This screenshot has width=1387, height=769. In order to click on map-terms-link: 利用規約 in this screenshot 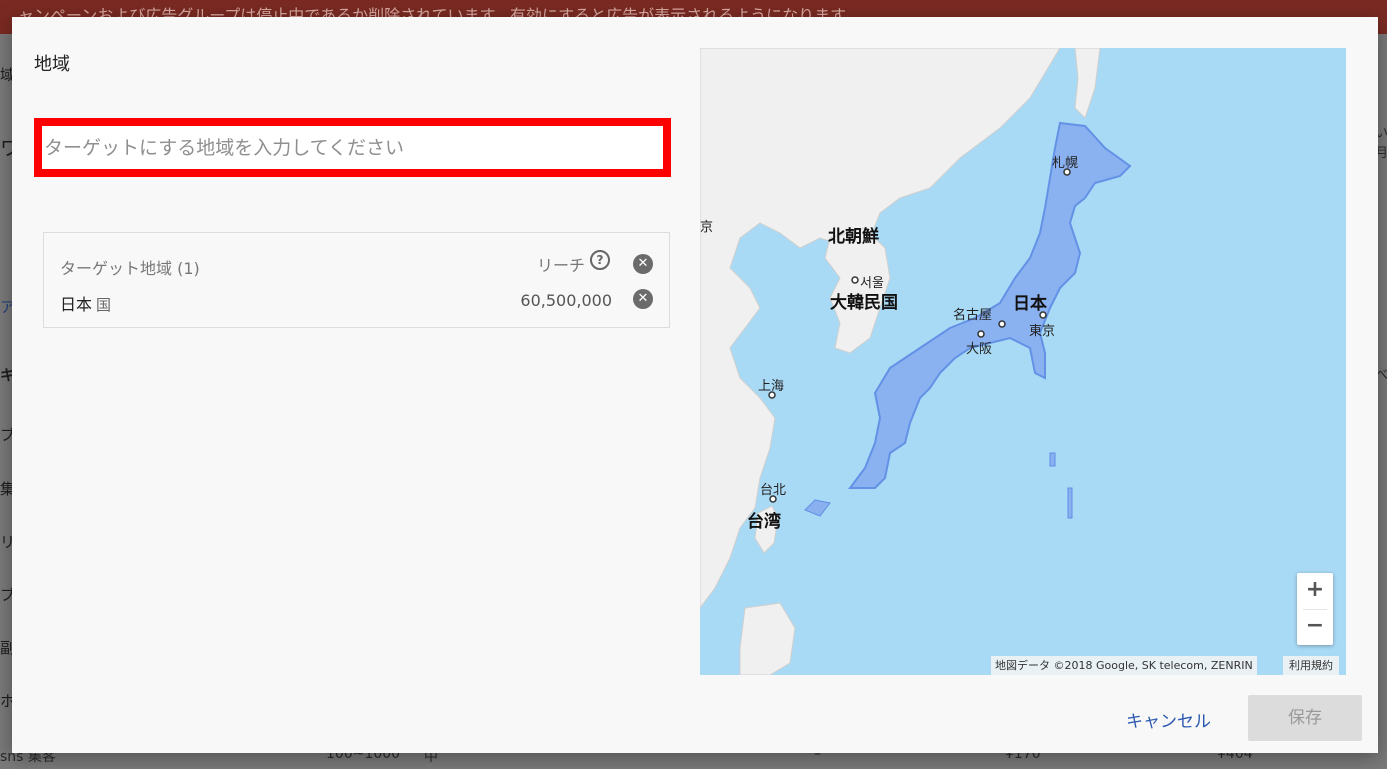, I will do `click(1311, 665)`.